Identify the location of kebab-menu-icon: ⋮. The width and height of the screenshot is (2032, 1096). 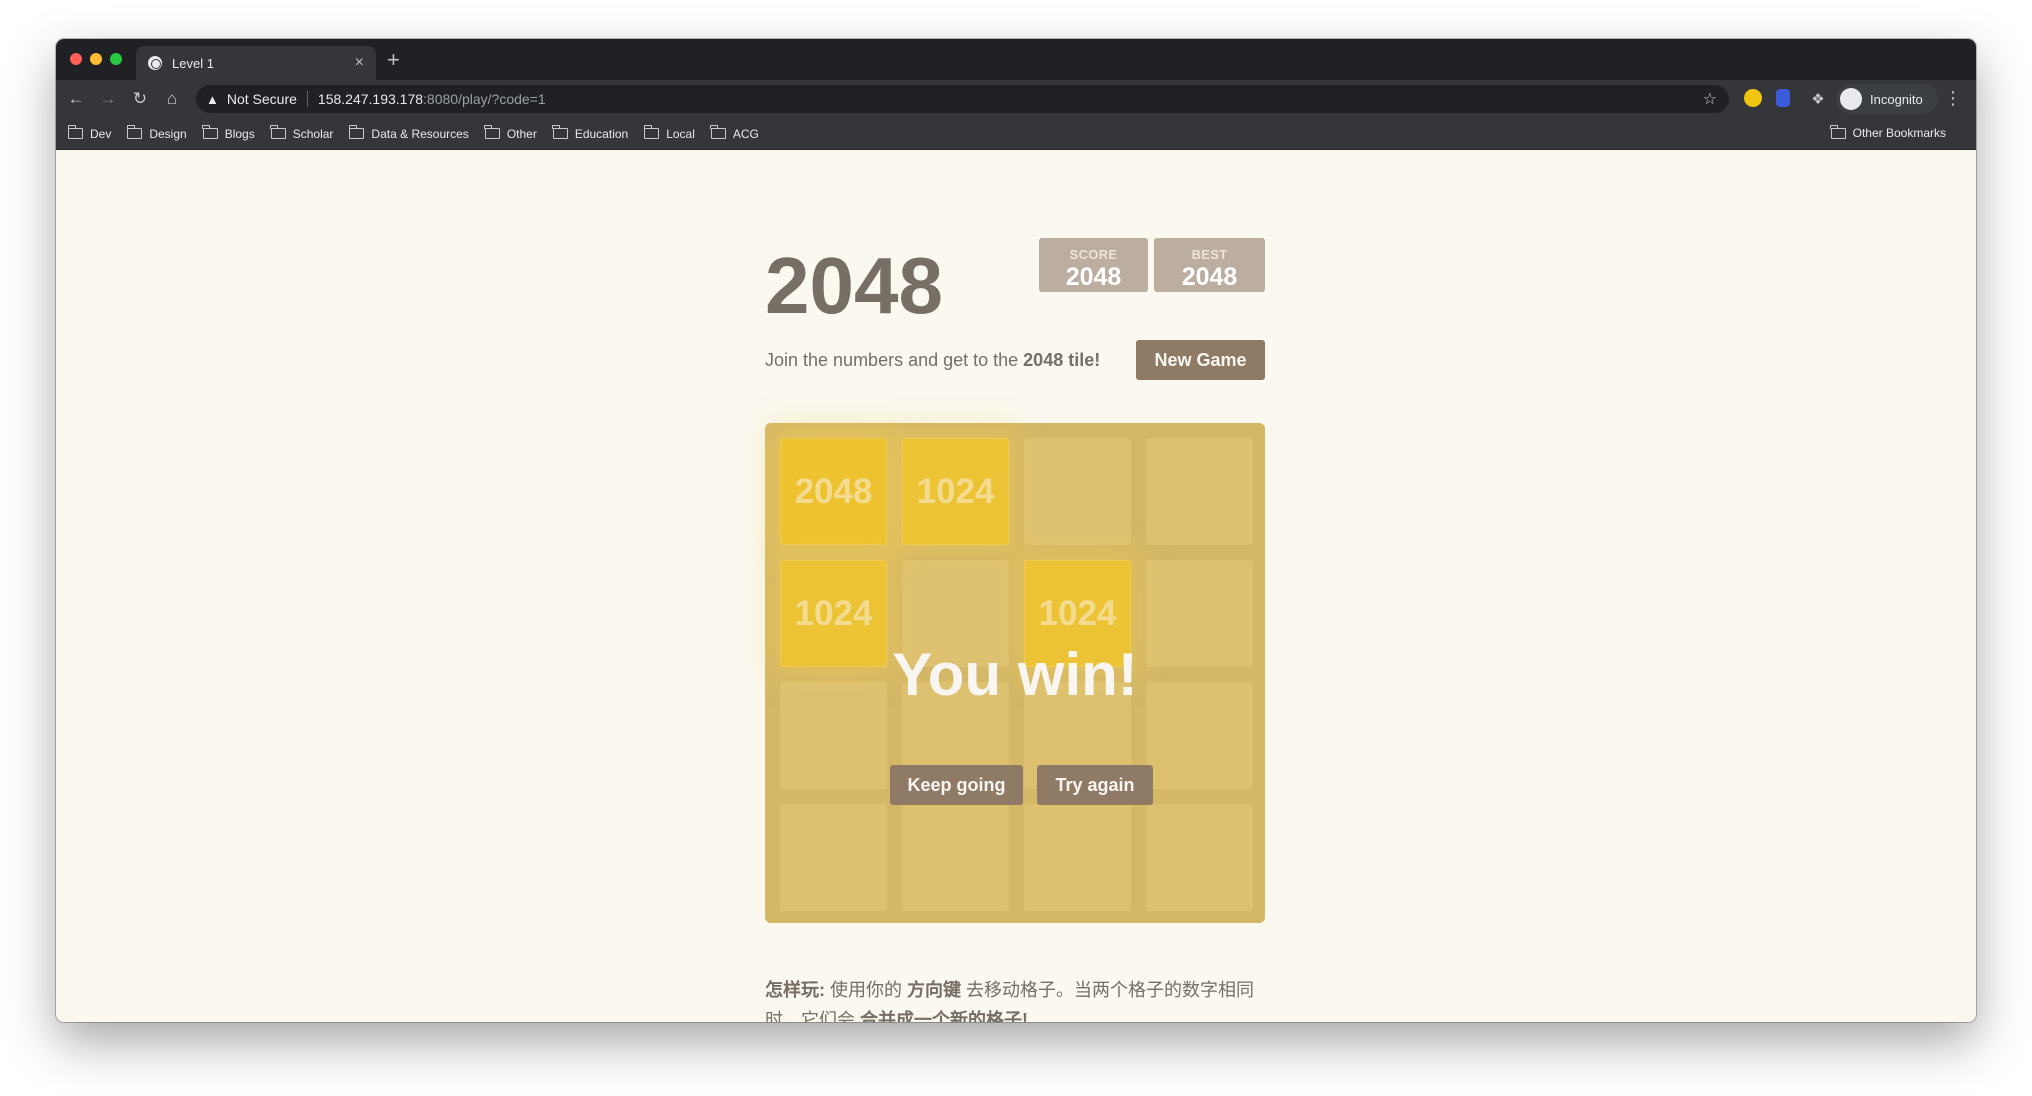
(1953, 98).